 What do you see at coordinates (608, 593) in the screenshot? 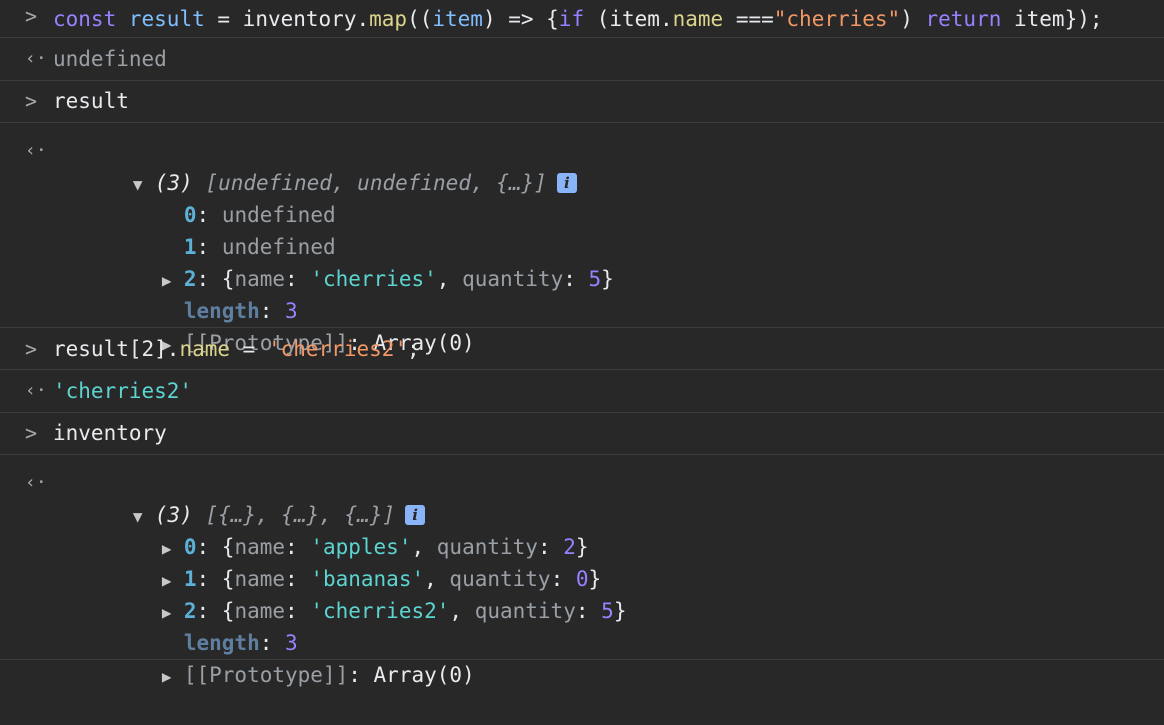
I see `array-row-object: ▶ 2: {name: 'cherries2', quantity: 5}` at bounding box center [608, 593].